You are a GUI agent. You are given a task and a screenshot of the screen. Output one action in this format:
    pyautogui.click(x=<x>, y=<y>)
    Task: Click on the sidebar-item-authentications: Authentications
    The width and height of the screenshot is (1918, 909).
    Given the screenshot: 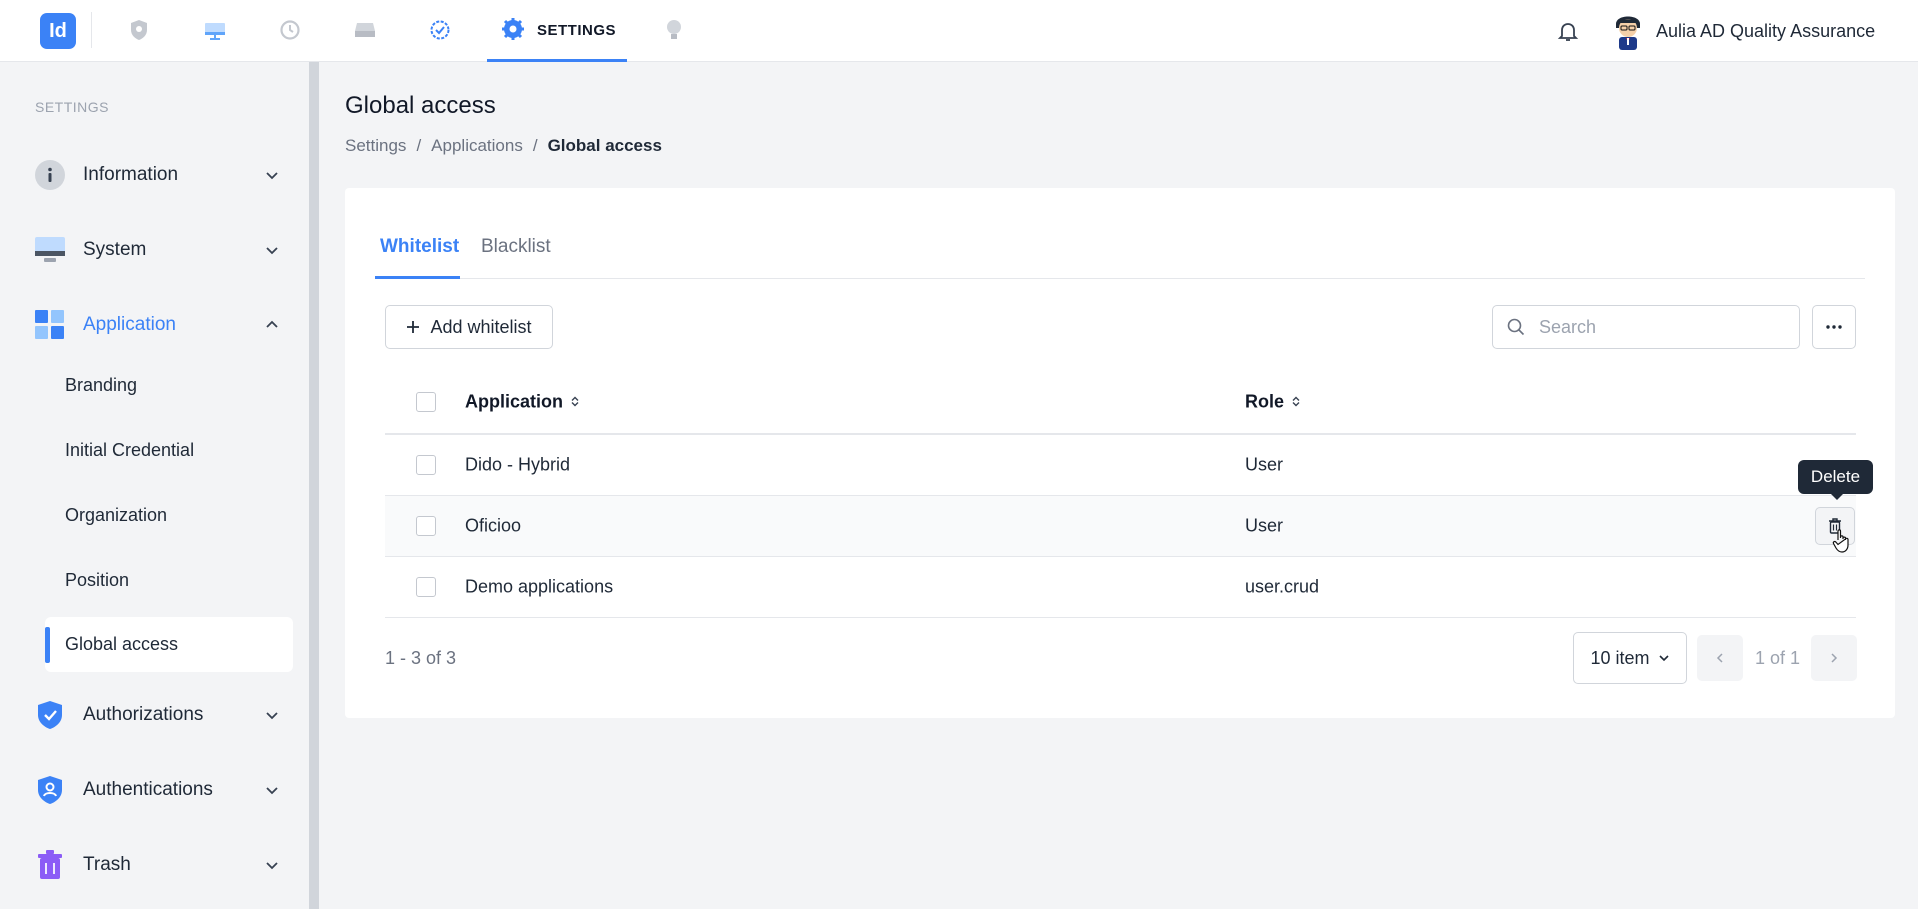 What is the action you would take?
    pyautogui.click(x=157, y=790)
    